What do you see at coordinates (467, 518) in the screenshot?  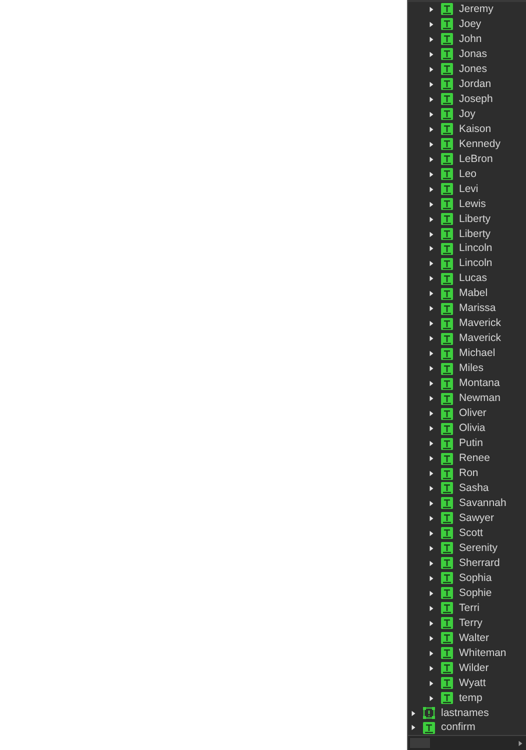 I see `tree-item: Sawyer` at bounding box center [467, 518].